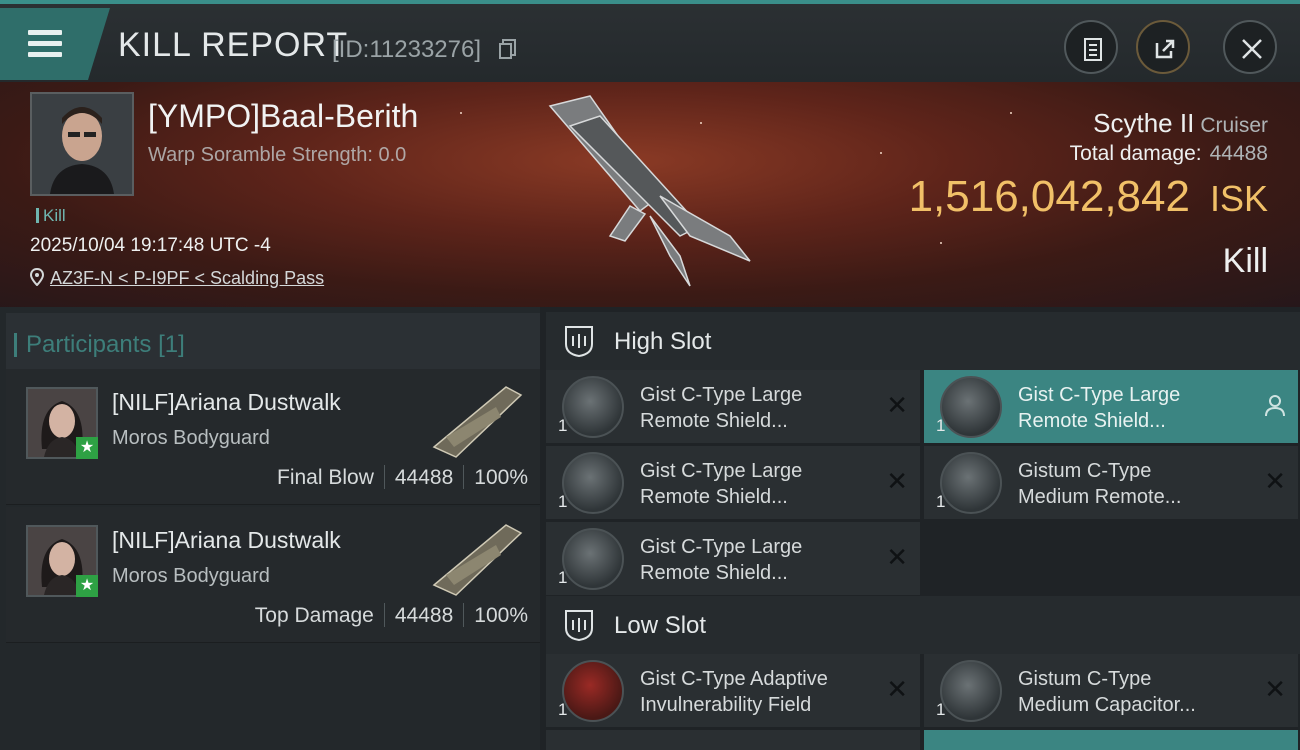 The image size is (1300, 750). What do you see at coordinates (650, 41) in the screenshot?
I see `header-bar: KILL REPORT [ID:11233276]` at bounding box center [650, 41].